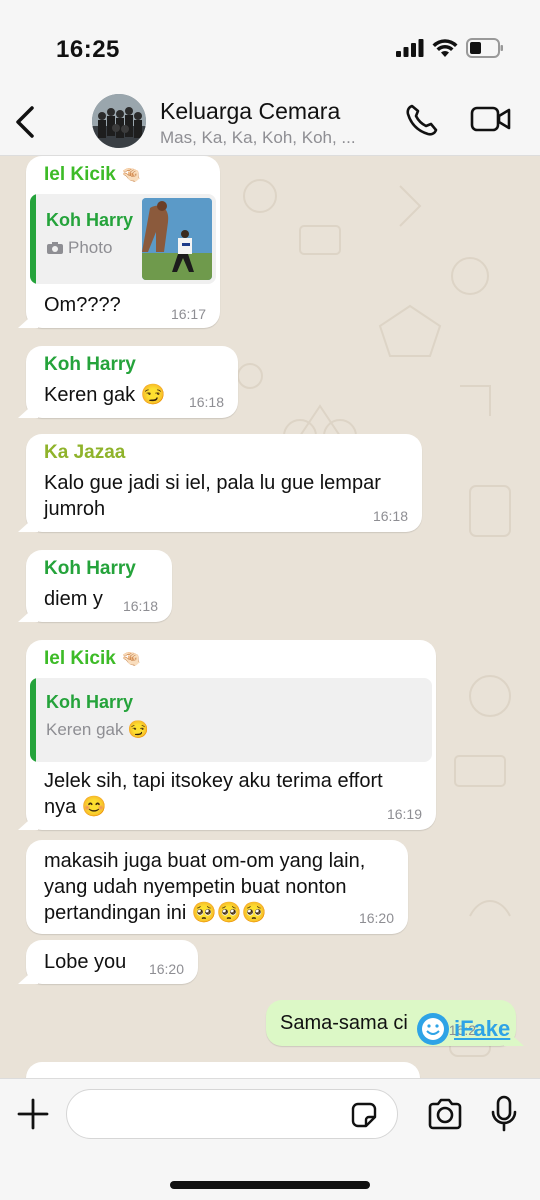 The height and width of the screenshot is (1200, 540). I want to click on watermark: iFake, so click(463, 1029).